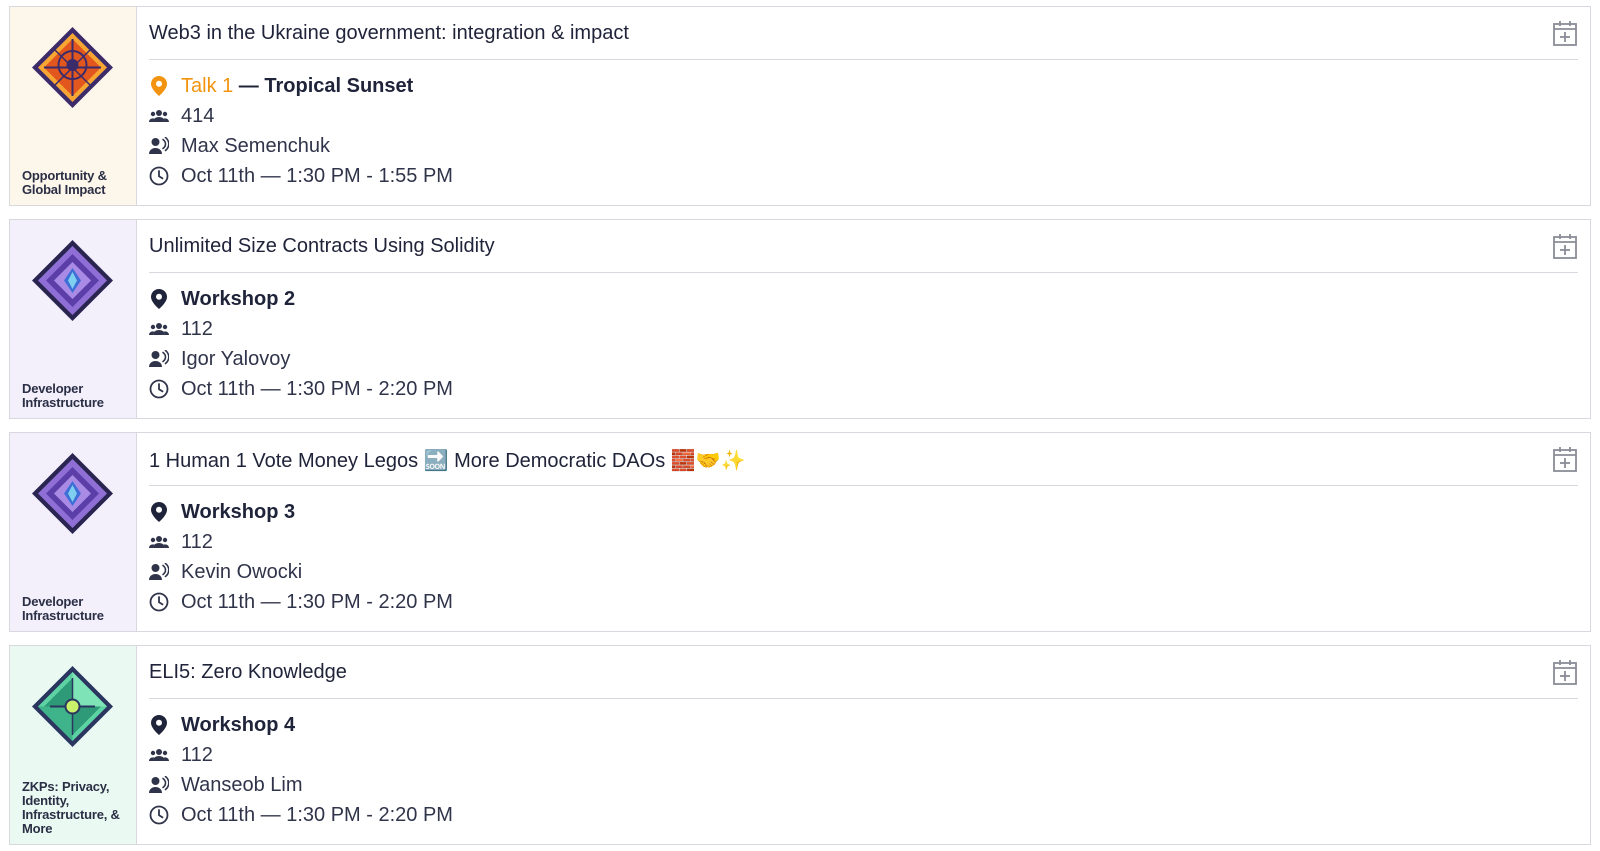 Image resolution: width=1600 pixels, height=851 pixels. What do you see at coordinates (238, 512) in the screenshot?
I see `room-name: Workshop 3` at bounding box center [238, 512].